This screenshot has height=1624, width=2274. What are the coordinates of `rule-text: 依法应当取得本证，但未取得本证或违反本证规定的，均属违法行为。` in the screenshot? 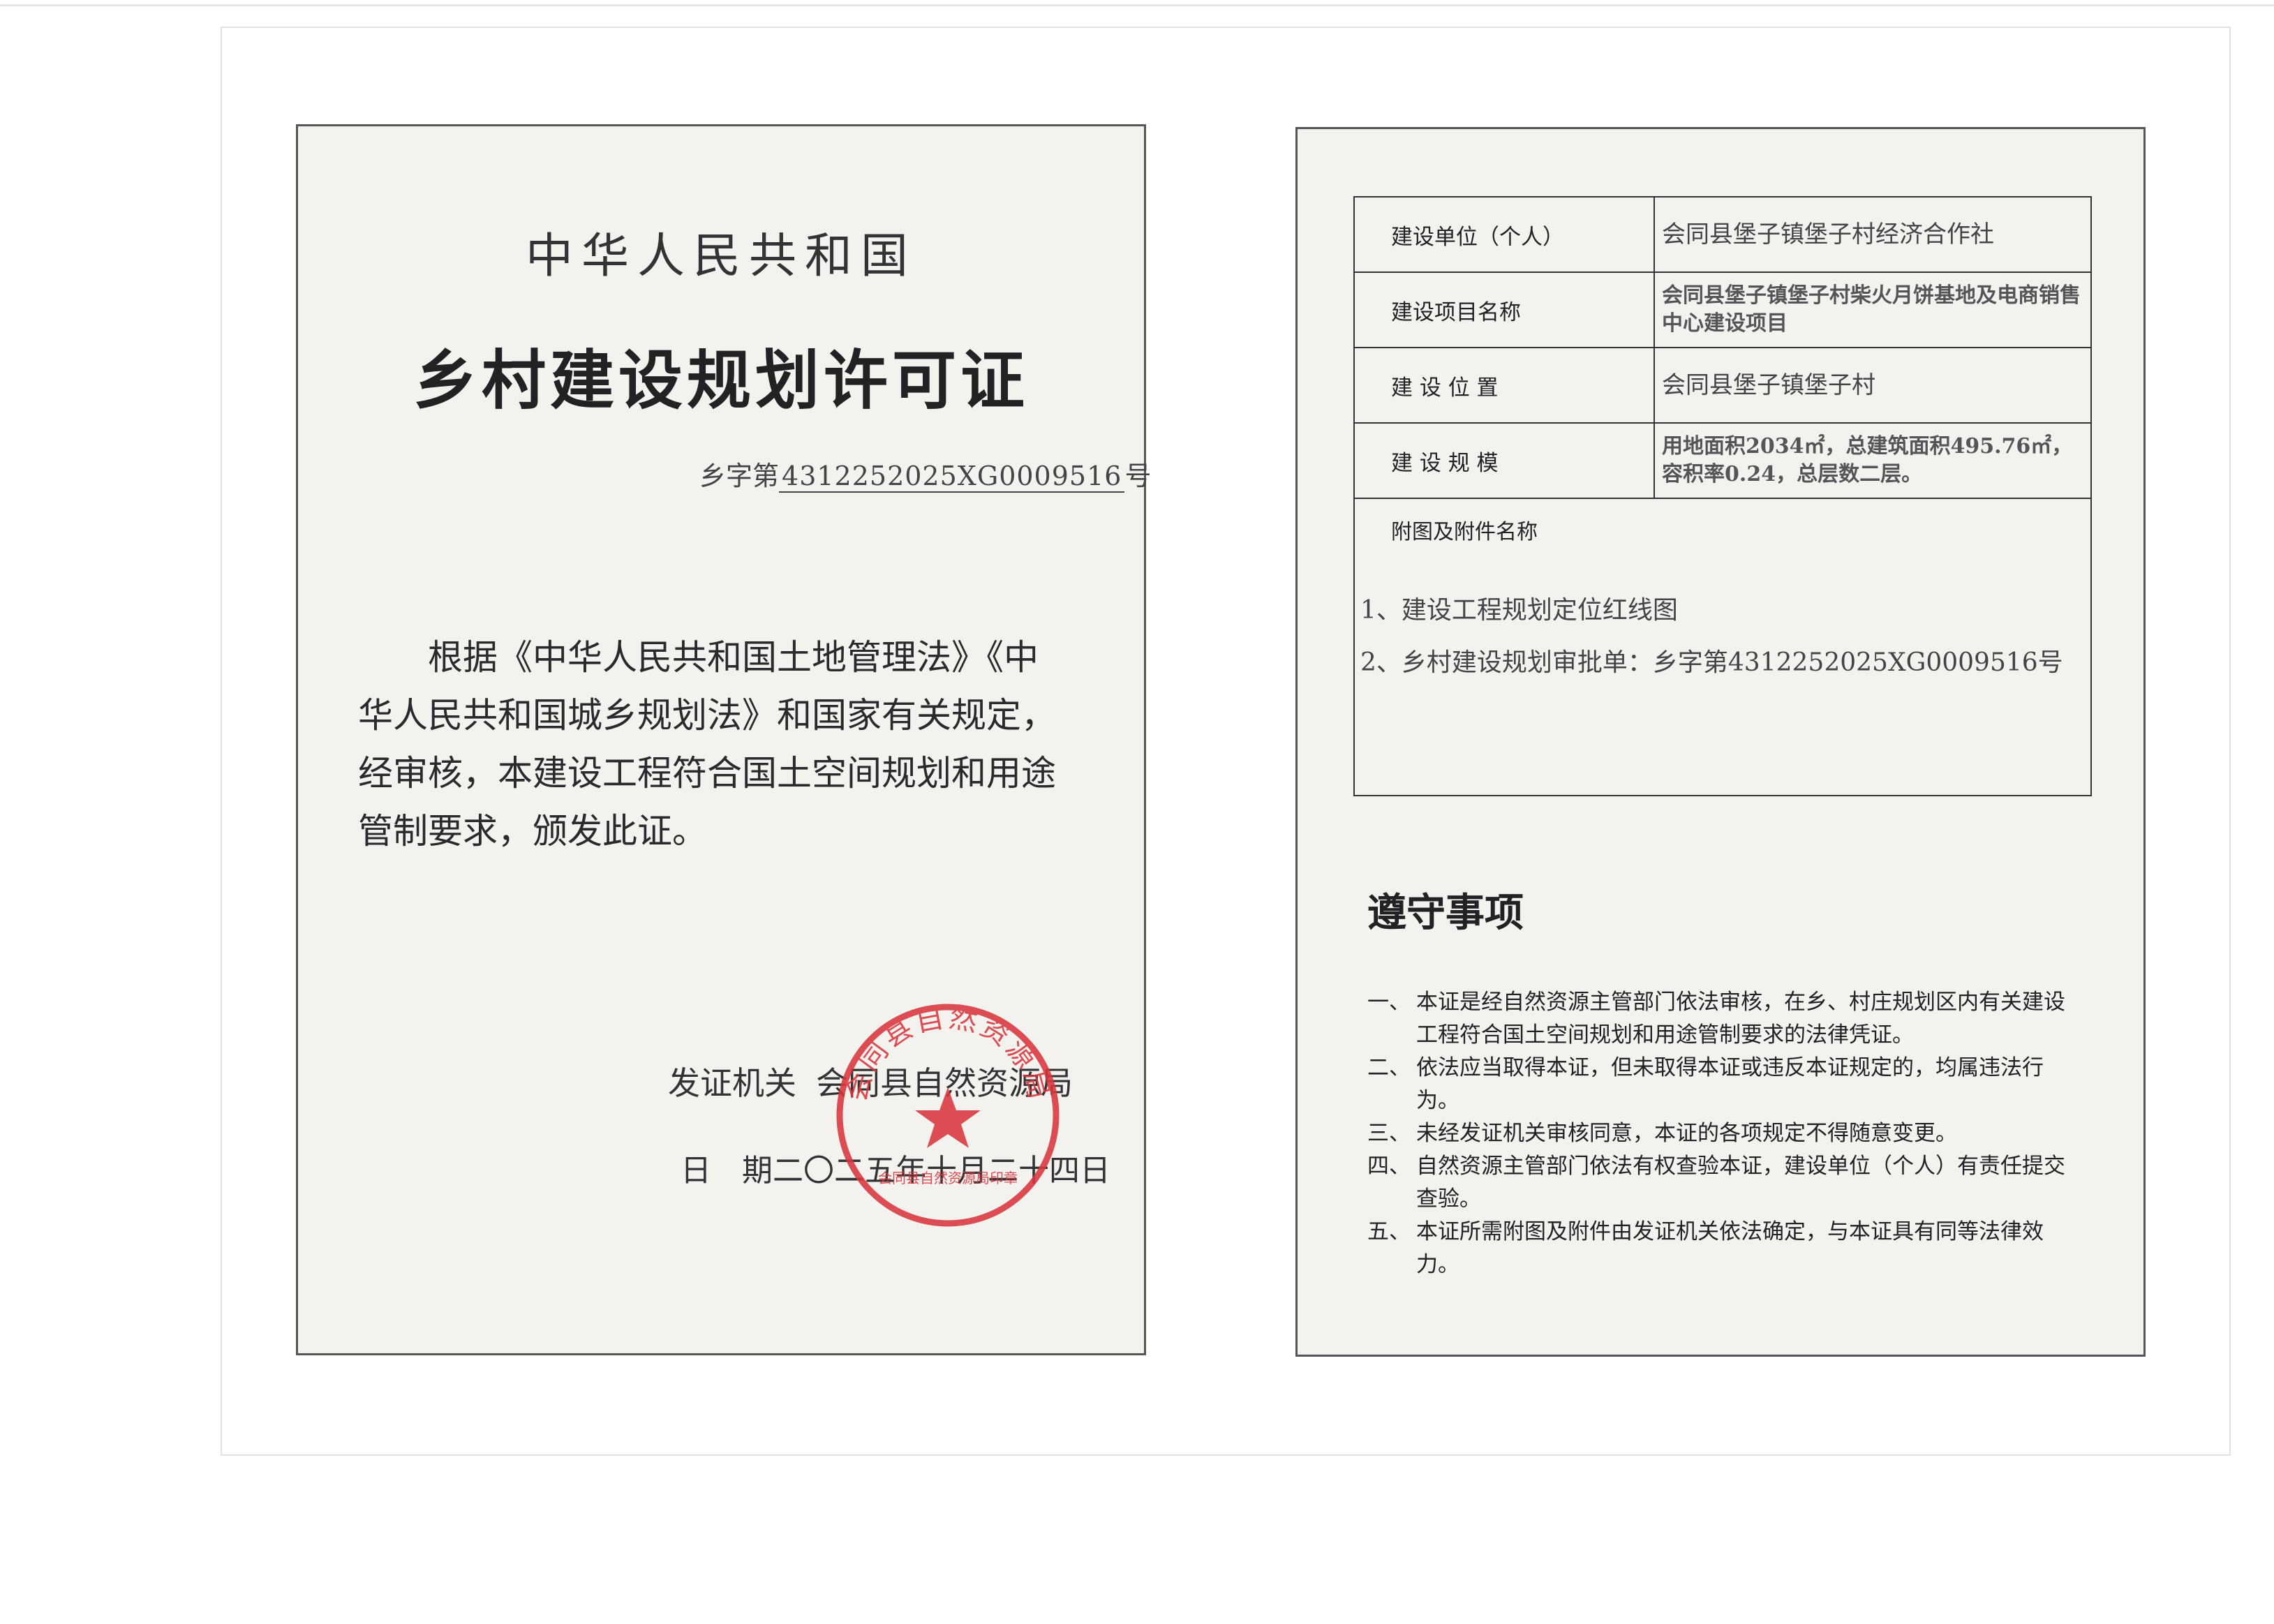 It's located at (1730, 1084).